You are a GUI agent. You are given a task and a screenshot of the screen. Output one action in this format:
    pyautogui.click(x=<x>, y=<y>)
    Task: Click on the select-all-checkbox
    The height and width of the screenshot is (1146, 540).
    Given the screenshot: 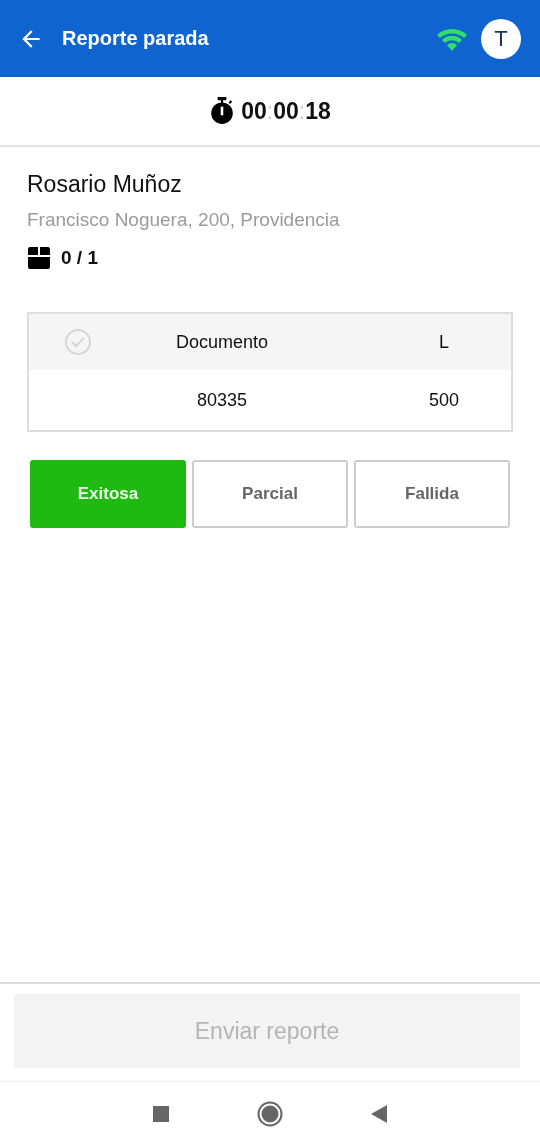 What is the action you would take?
    pyautogui.click(x=78, y=342)
    